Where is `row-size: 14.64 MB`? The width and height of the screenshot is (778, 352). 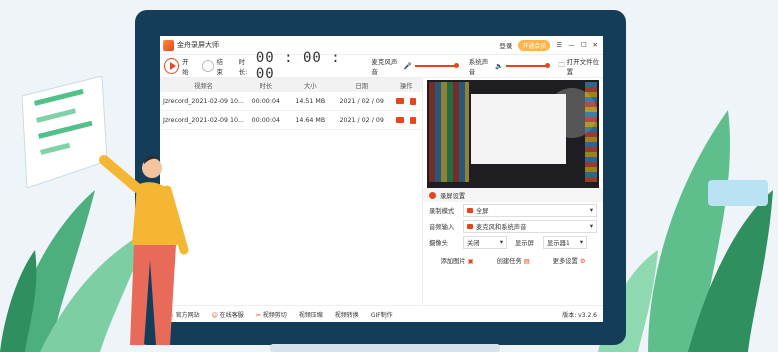 row-size: 14.64 MB is located at coordinates (310, 120).